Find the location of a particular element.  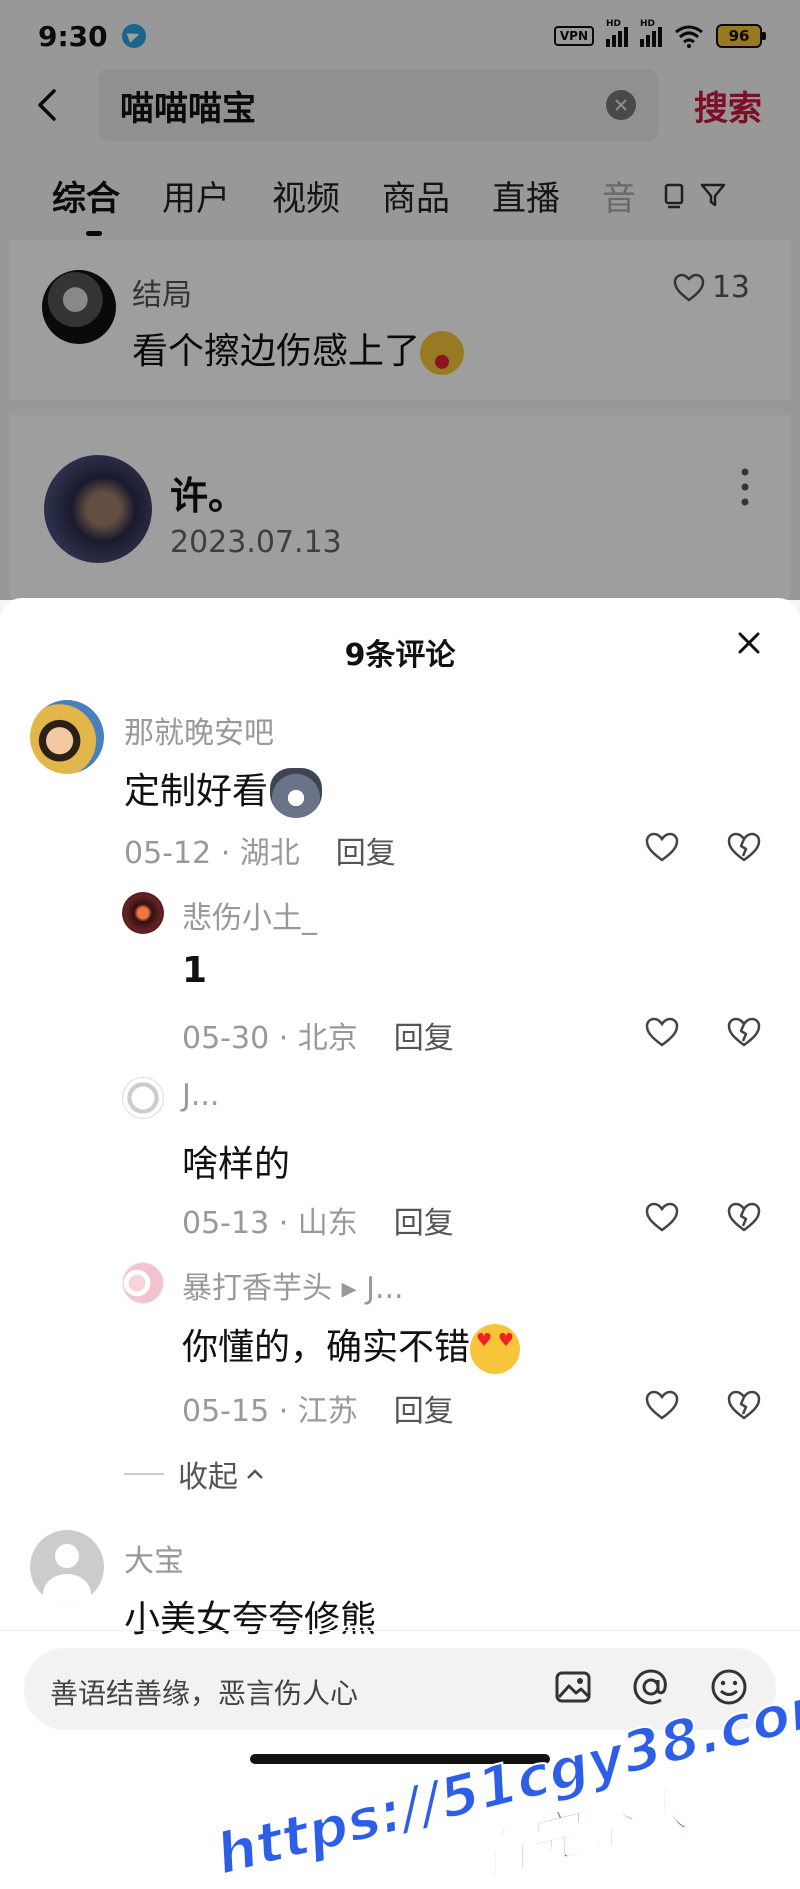

comment-user: 大宝 is located at coordinates (154, 1558).